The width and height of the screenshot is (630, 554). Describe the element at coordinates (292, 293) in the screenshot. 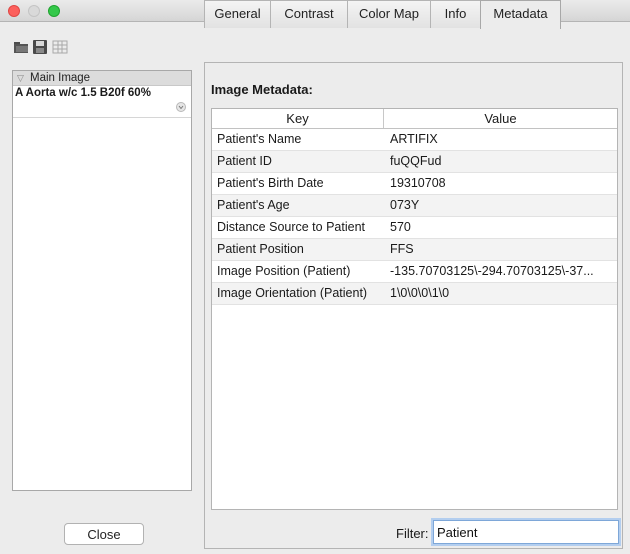

I see `row-key: Image Orientation (Patient)` at that location.